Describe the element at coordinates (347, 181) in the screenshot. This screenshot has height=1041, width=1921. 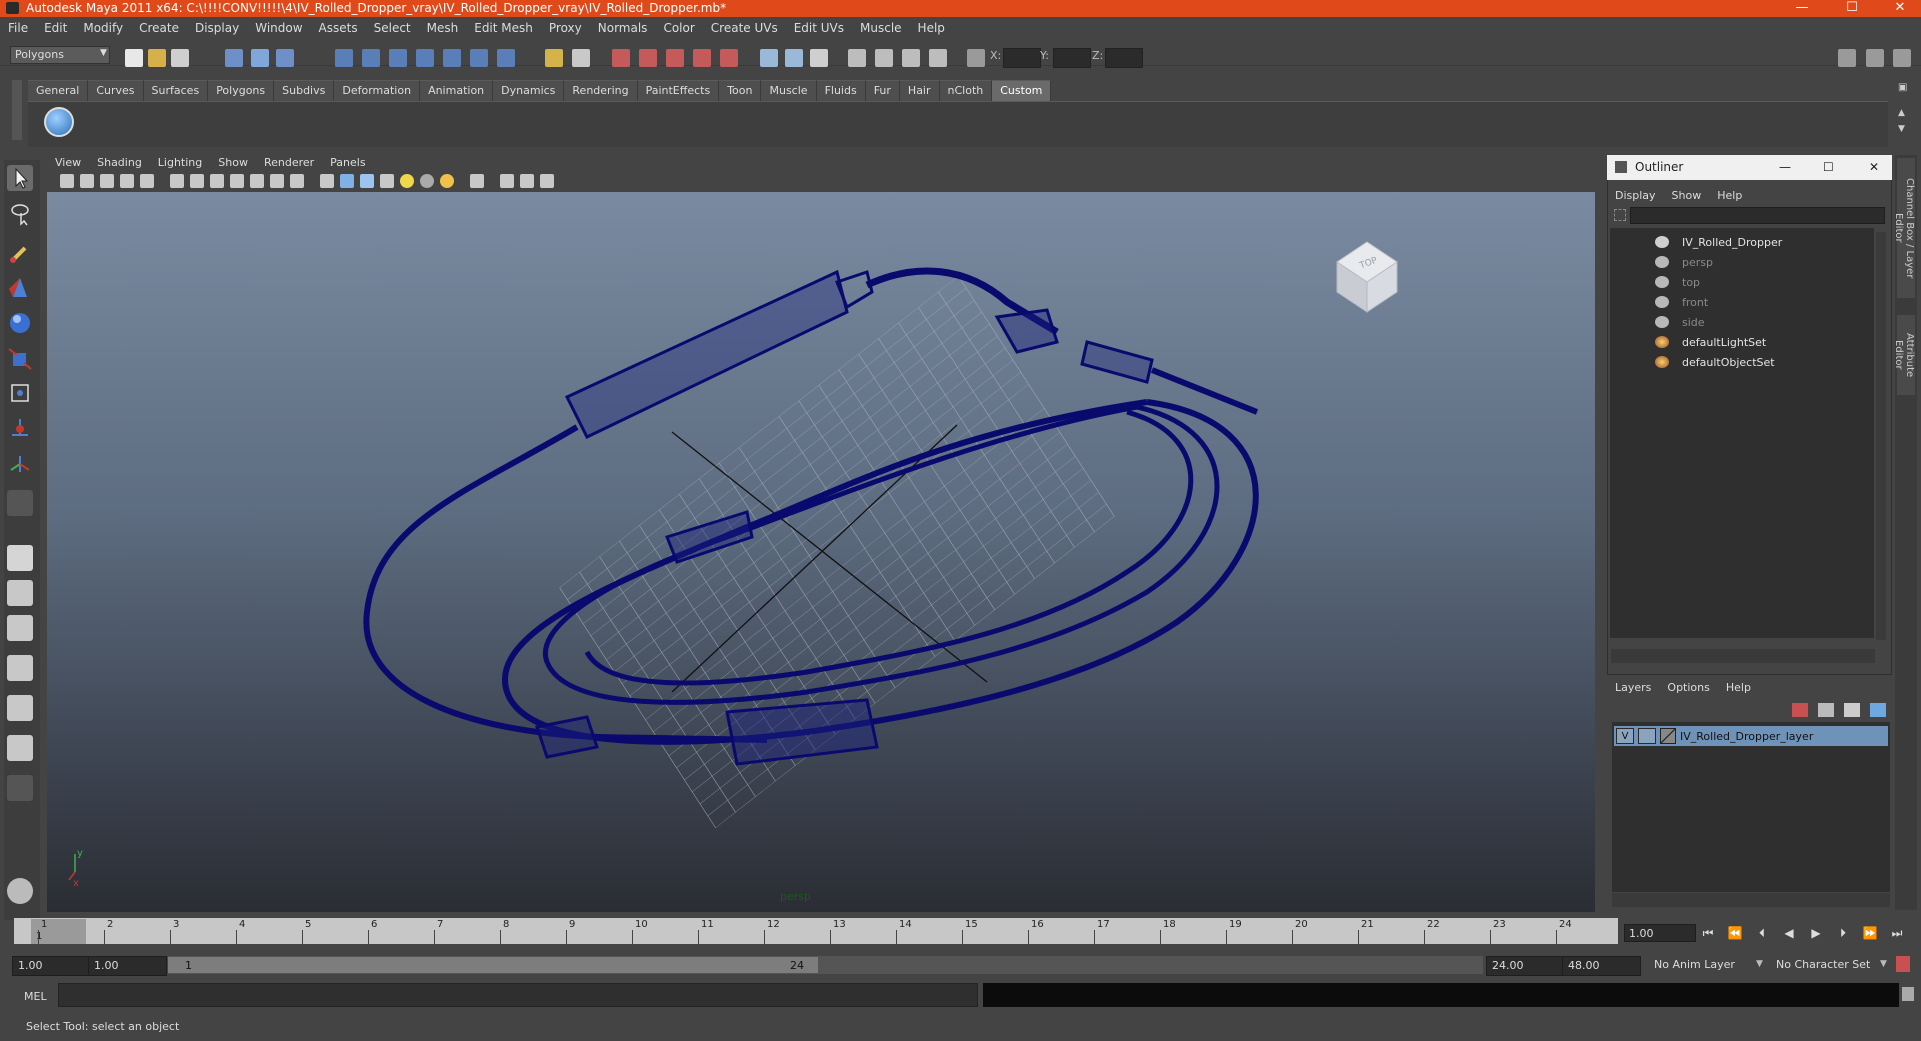
I see `smooth-shading-icon` at that location.